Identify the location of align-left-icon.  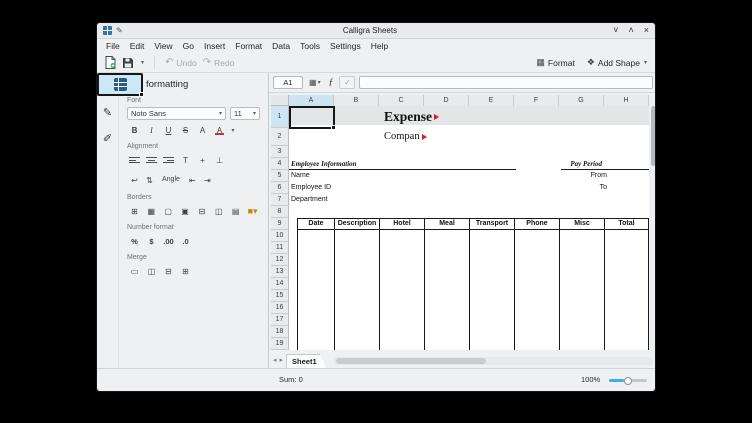
(134, 160).